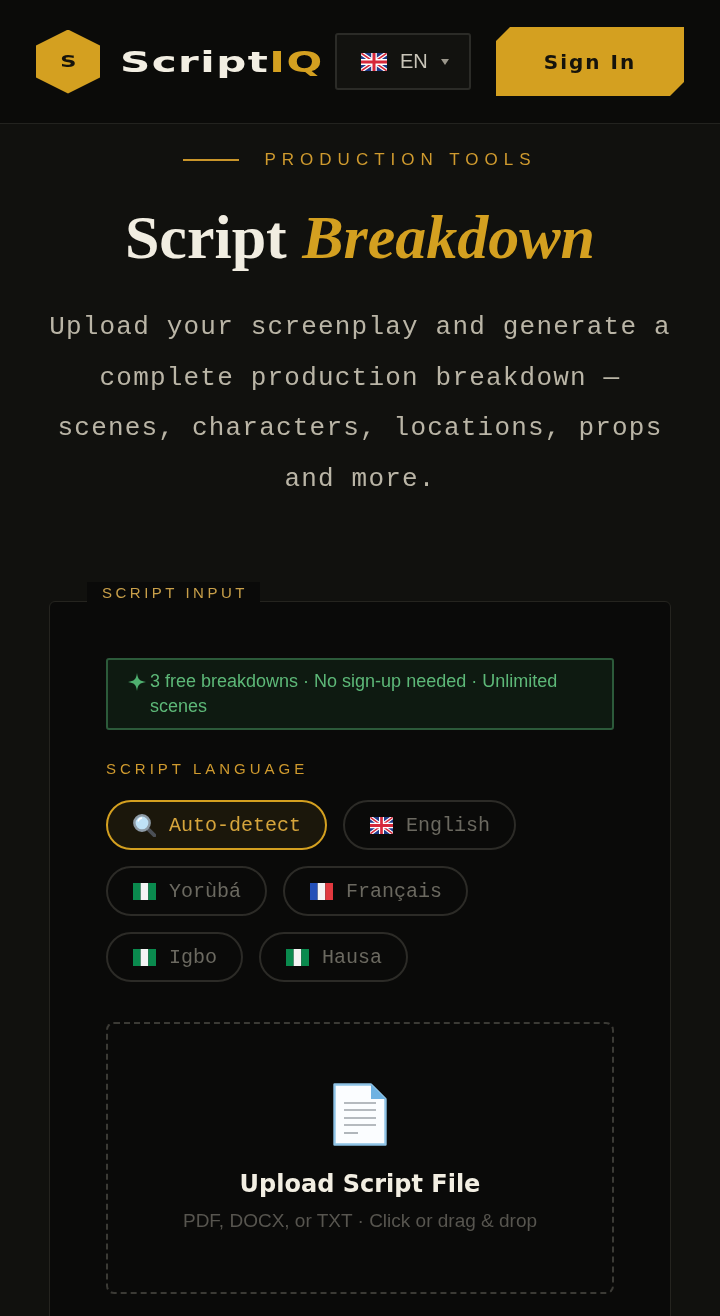  I want to click on sparkle-icon, so click(137, 682).